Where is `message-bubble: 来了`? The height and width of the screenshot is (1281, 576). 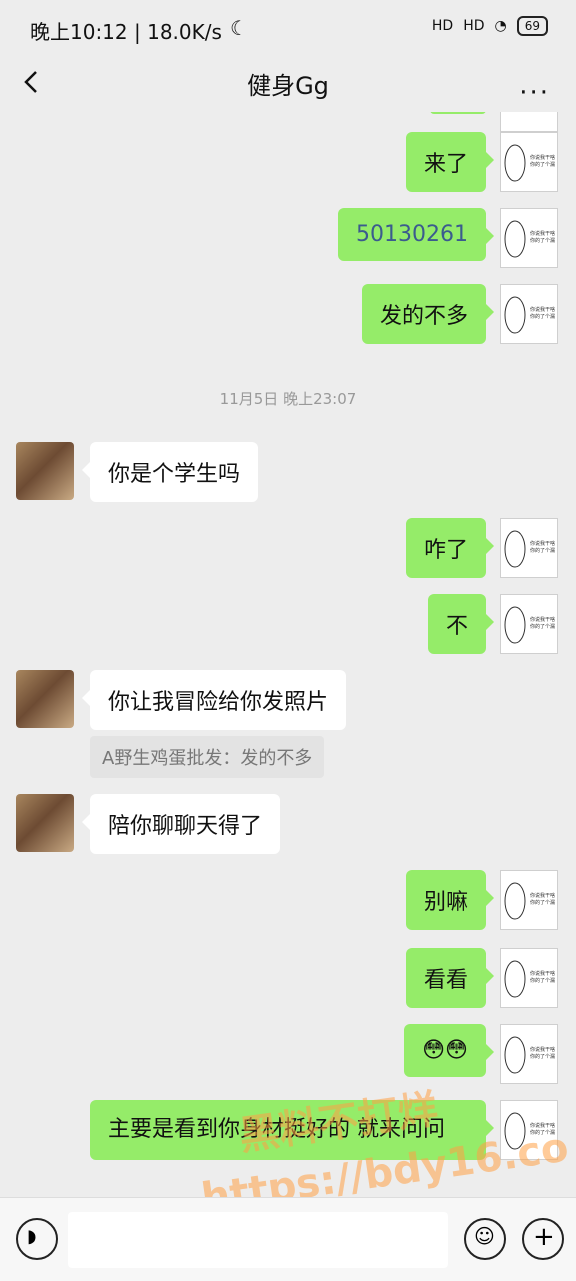 message-bubble: 来了 is located at coordinates (450, 162).